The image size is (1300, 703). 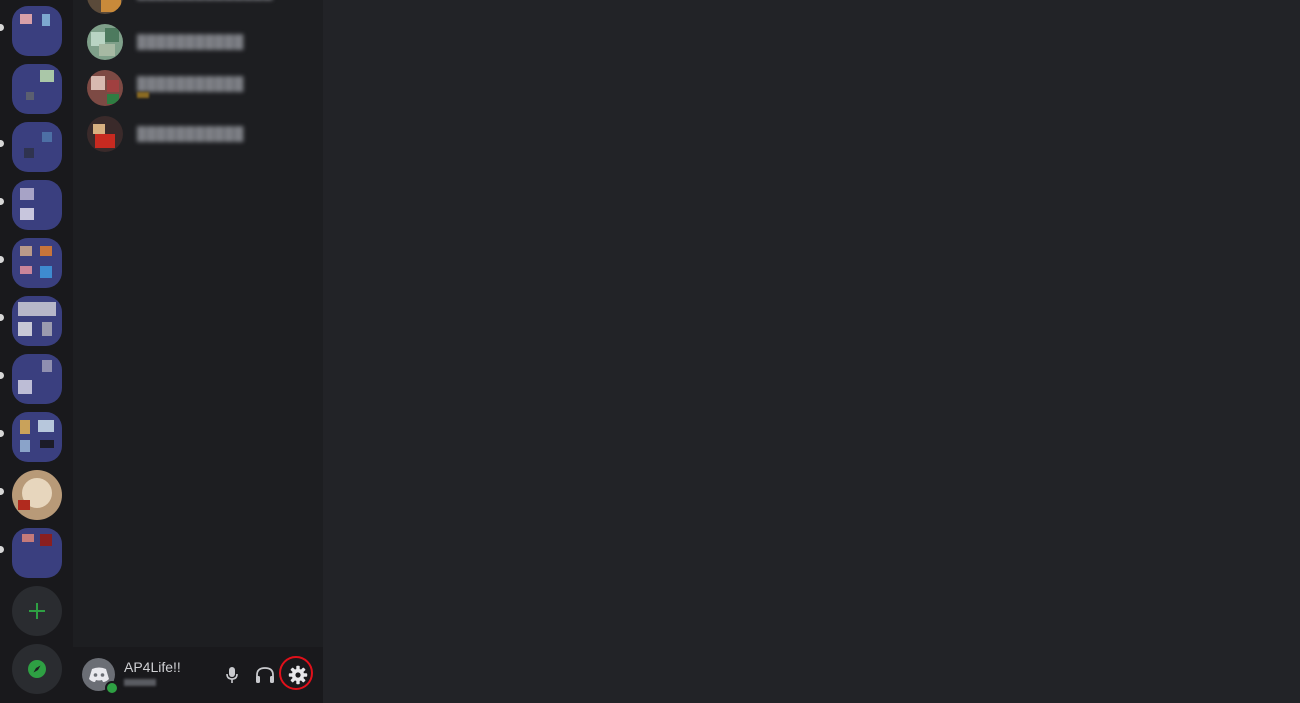 I want to click on username-label: AP4Life!!, so click(x=152, y=667).